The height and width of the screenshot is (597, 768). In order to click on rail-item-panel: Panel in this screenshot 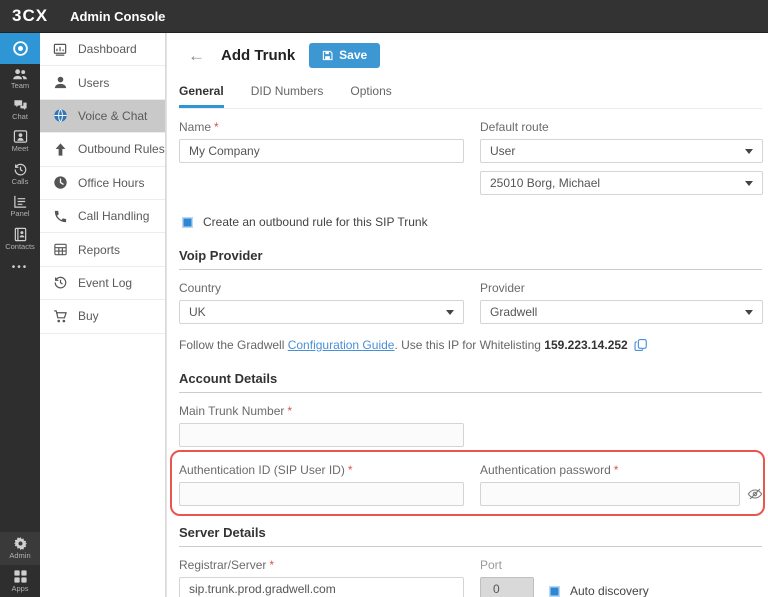, I will do `click(20, 206)`.